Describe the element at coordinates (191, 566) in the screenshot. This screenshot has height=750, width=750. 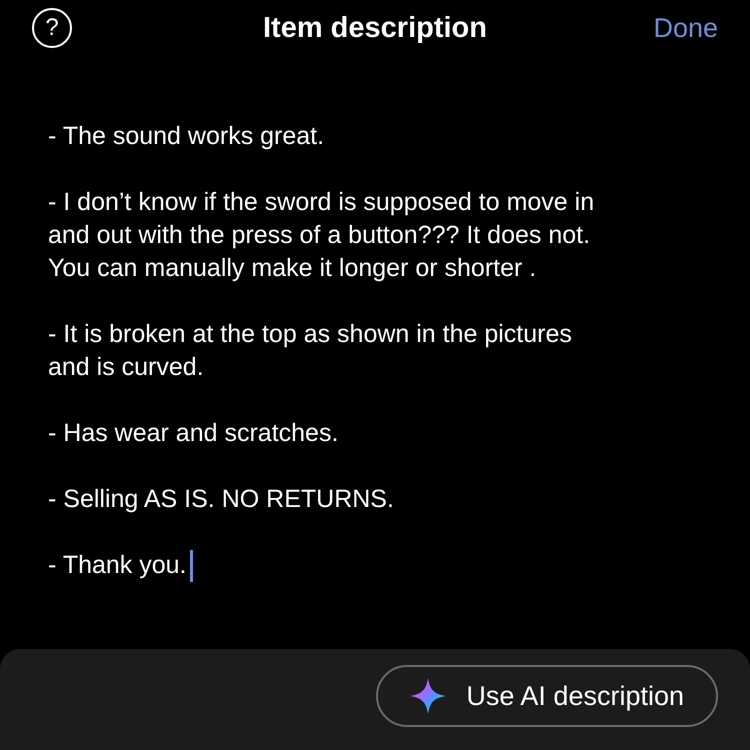
I see `text-cursor` at that location.